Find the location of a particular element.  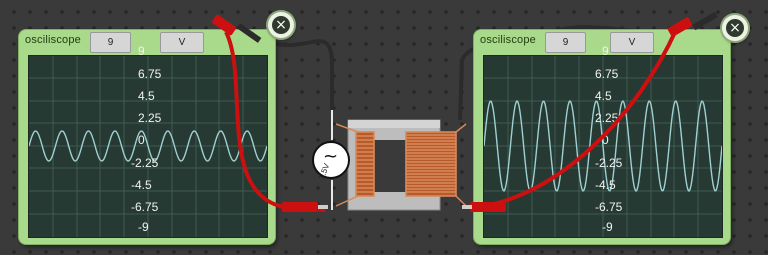

close-button-right: × is located at coordinates (735, 28).